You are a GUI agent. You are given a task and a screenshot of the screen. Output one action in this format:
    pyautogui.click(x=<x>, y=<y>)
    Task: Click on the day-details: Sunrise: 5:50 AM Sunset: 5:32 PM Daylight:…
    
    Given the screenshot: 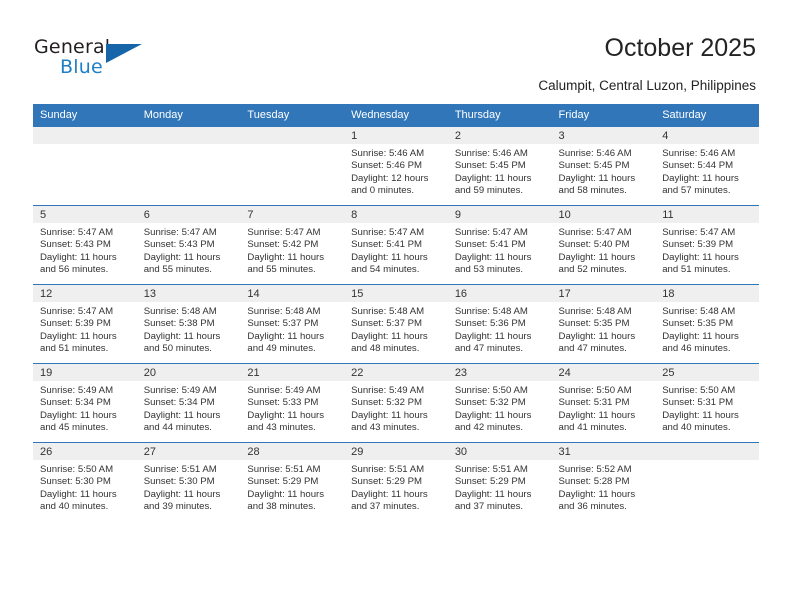 What is the action you would take?
    pyautogui.click(x=500, y=408)
    